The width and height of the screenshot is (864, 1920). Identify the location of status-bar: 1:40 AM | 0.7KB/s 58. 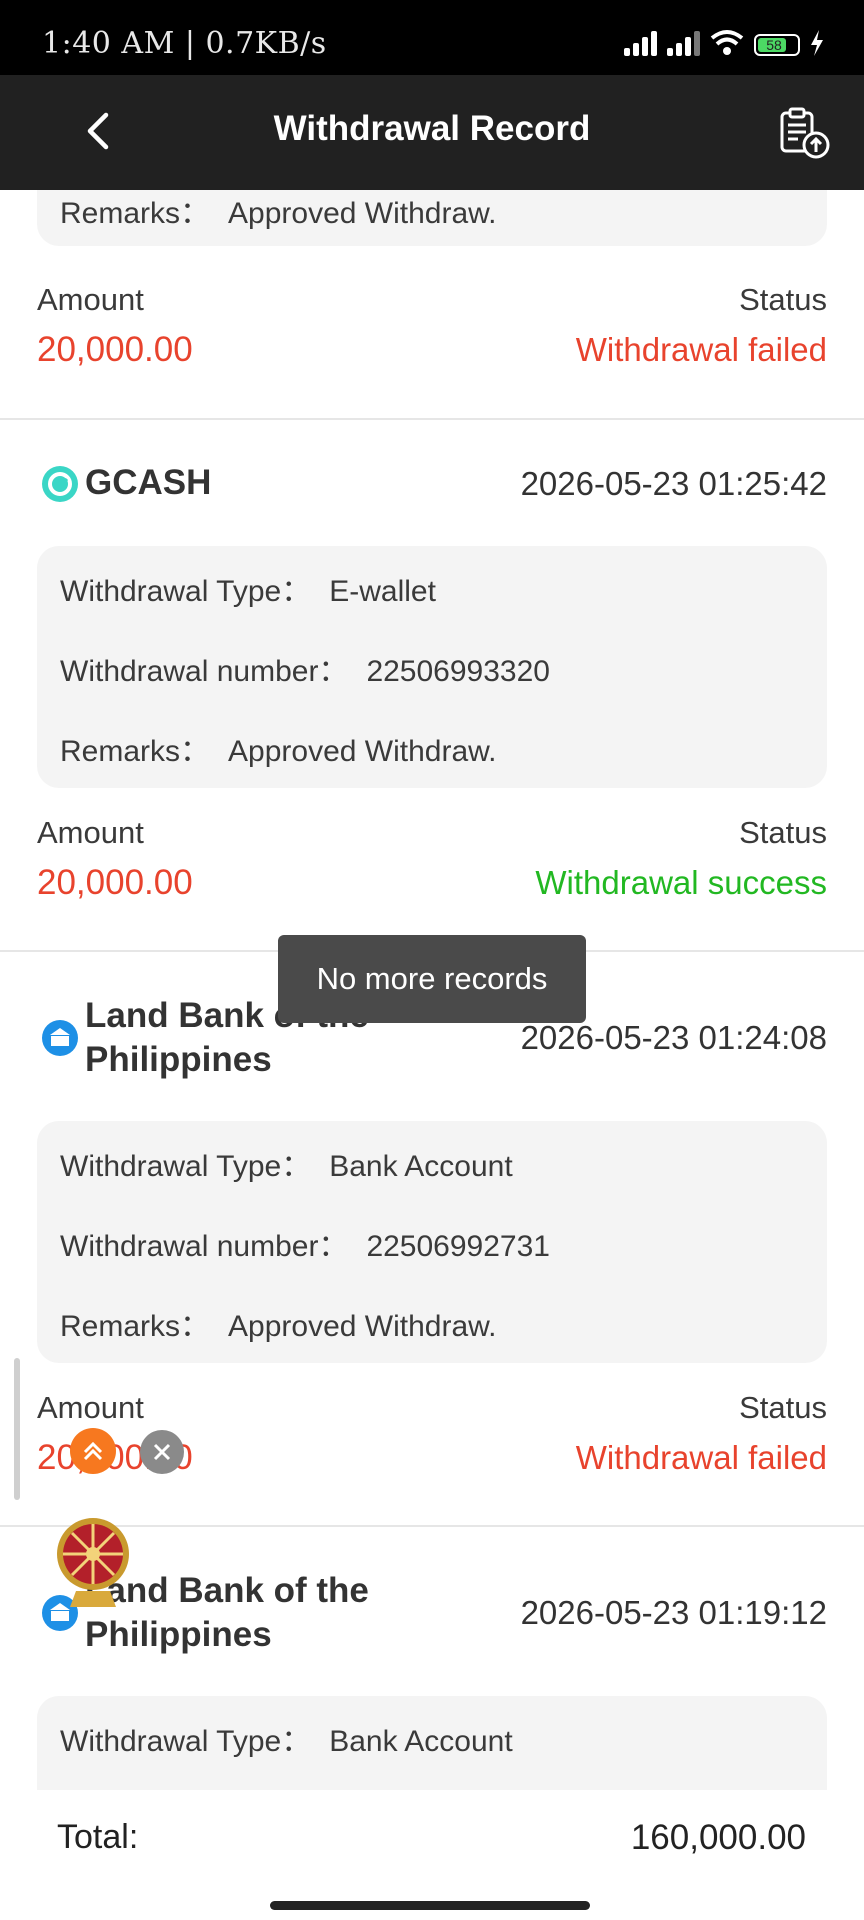
(432, 37).